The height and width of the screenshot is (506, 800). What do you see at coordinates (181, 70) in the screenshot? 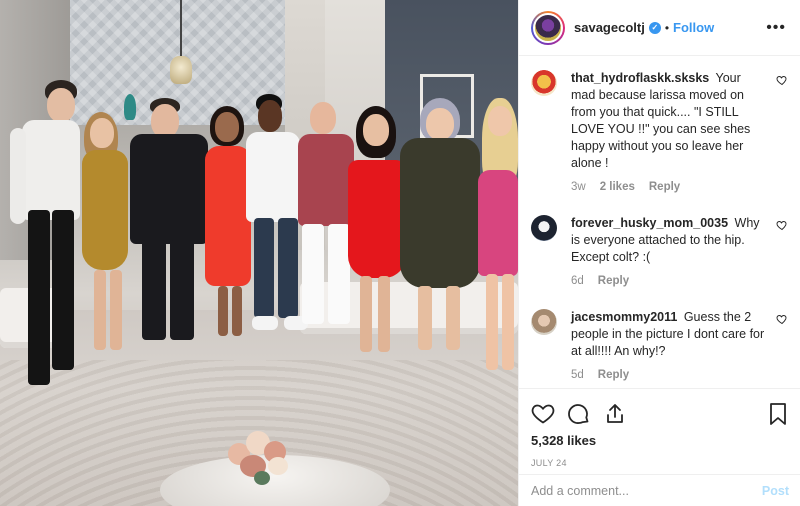
I see `pendant-lamp` at bounding box center [181, 70].